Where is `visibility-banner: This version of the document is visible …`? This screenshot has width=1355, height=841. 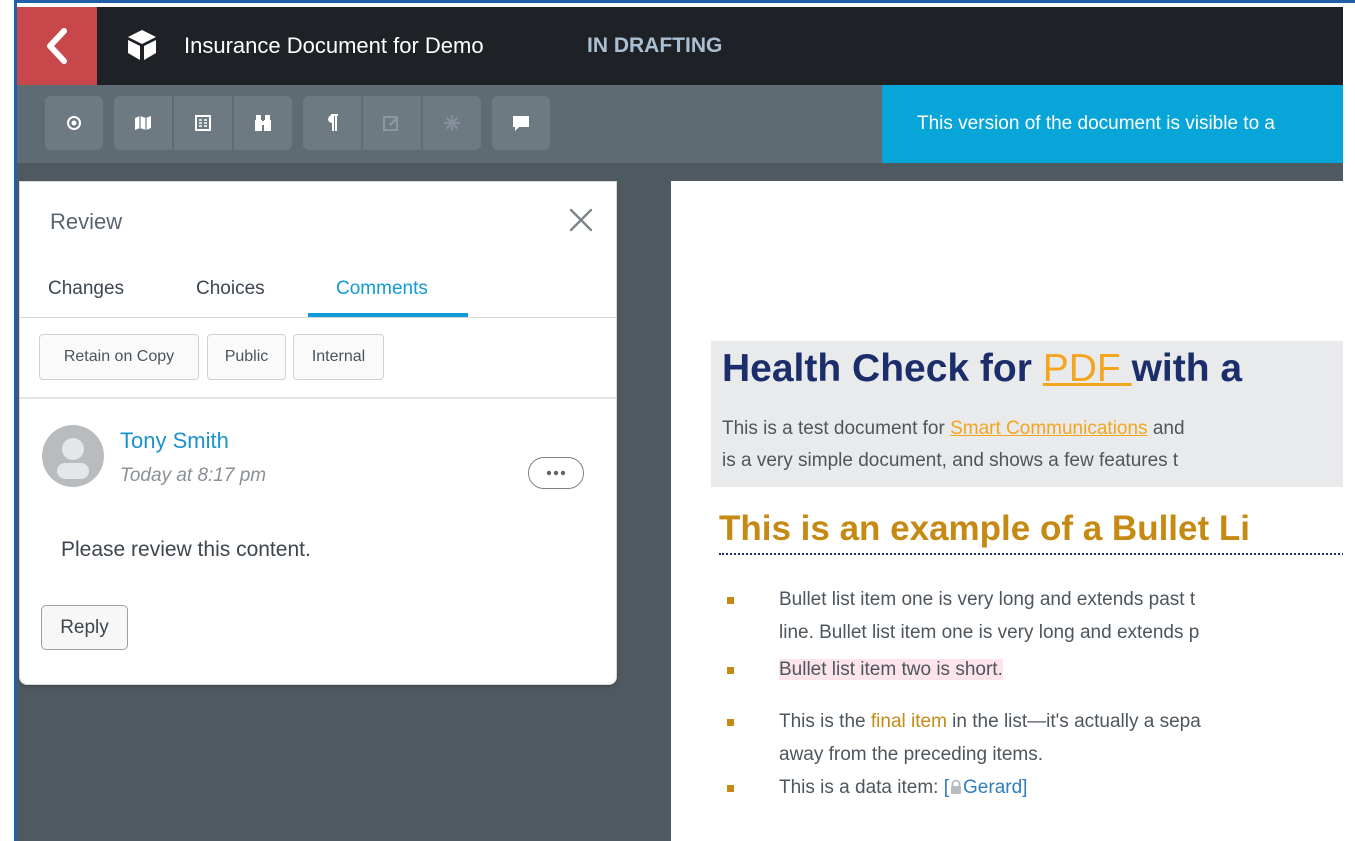 visibility-banner: This version of the document is visible … is located at coordinates (1112, 124).